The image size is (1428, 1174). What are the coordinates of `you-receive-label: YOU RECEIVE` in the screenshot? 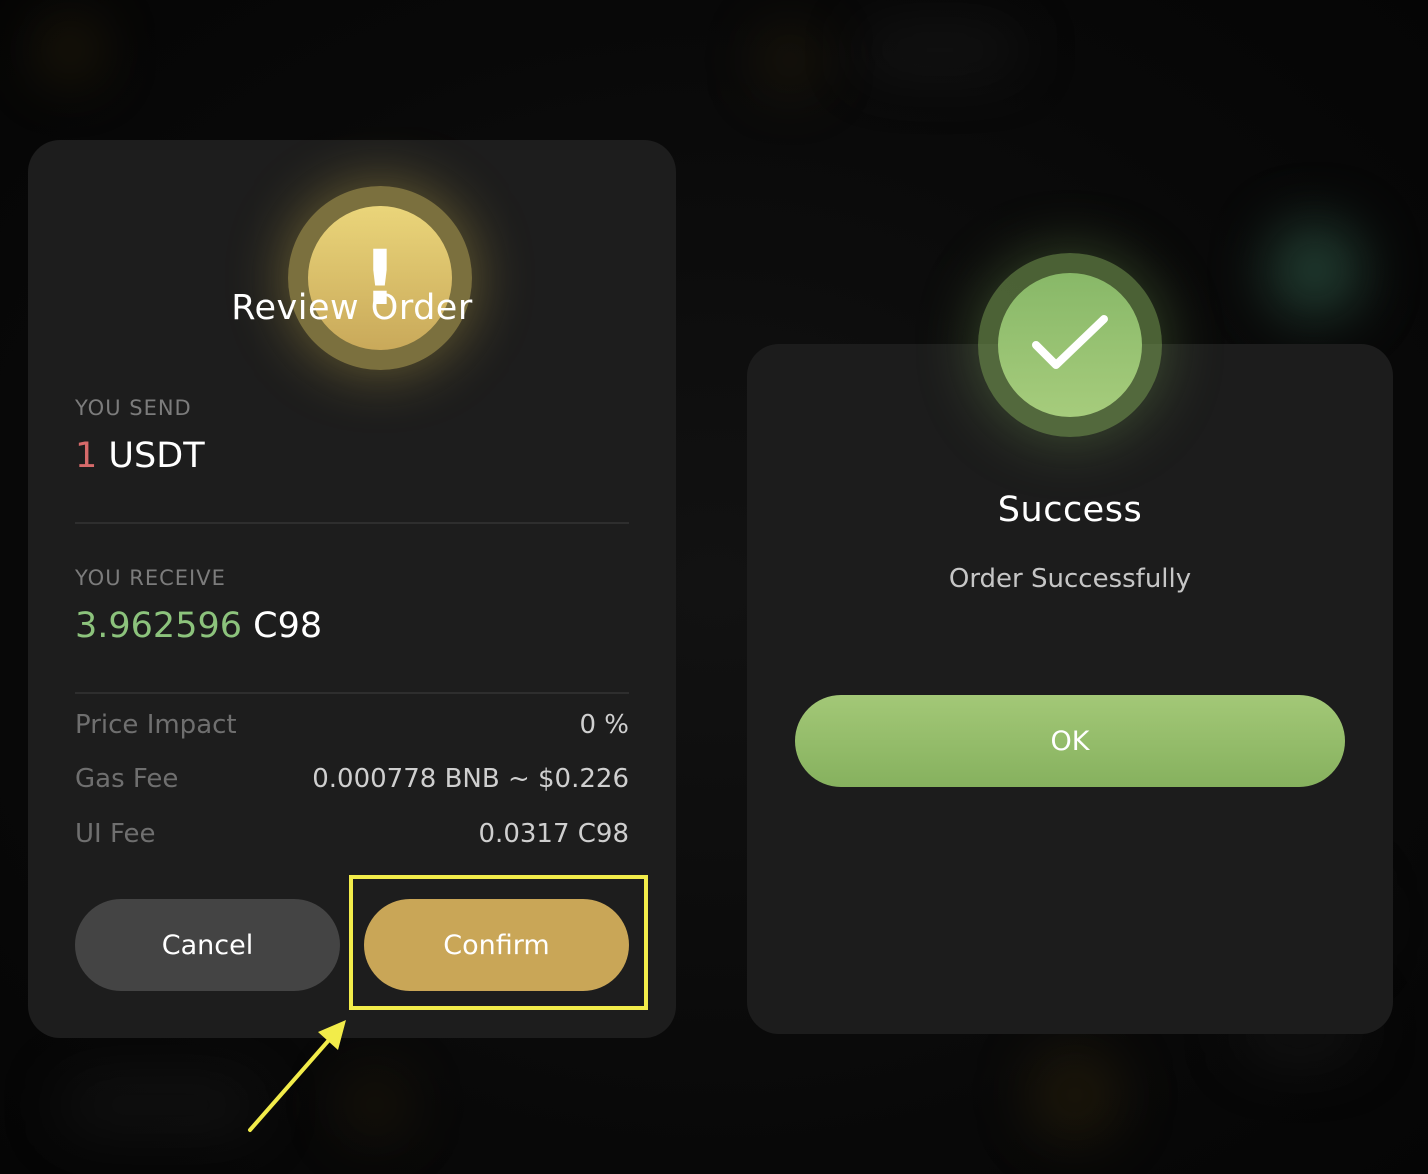 It's located at (150, 578).